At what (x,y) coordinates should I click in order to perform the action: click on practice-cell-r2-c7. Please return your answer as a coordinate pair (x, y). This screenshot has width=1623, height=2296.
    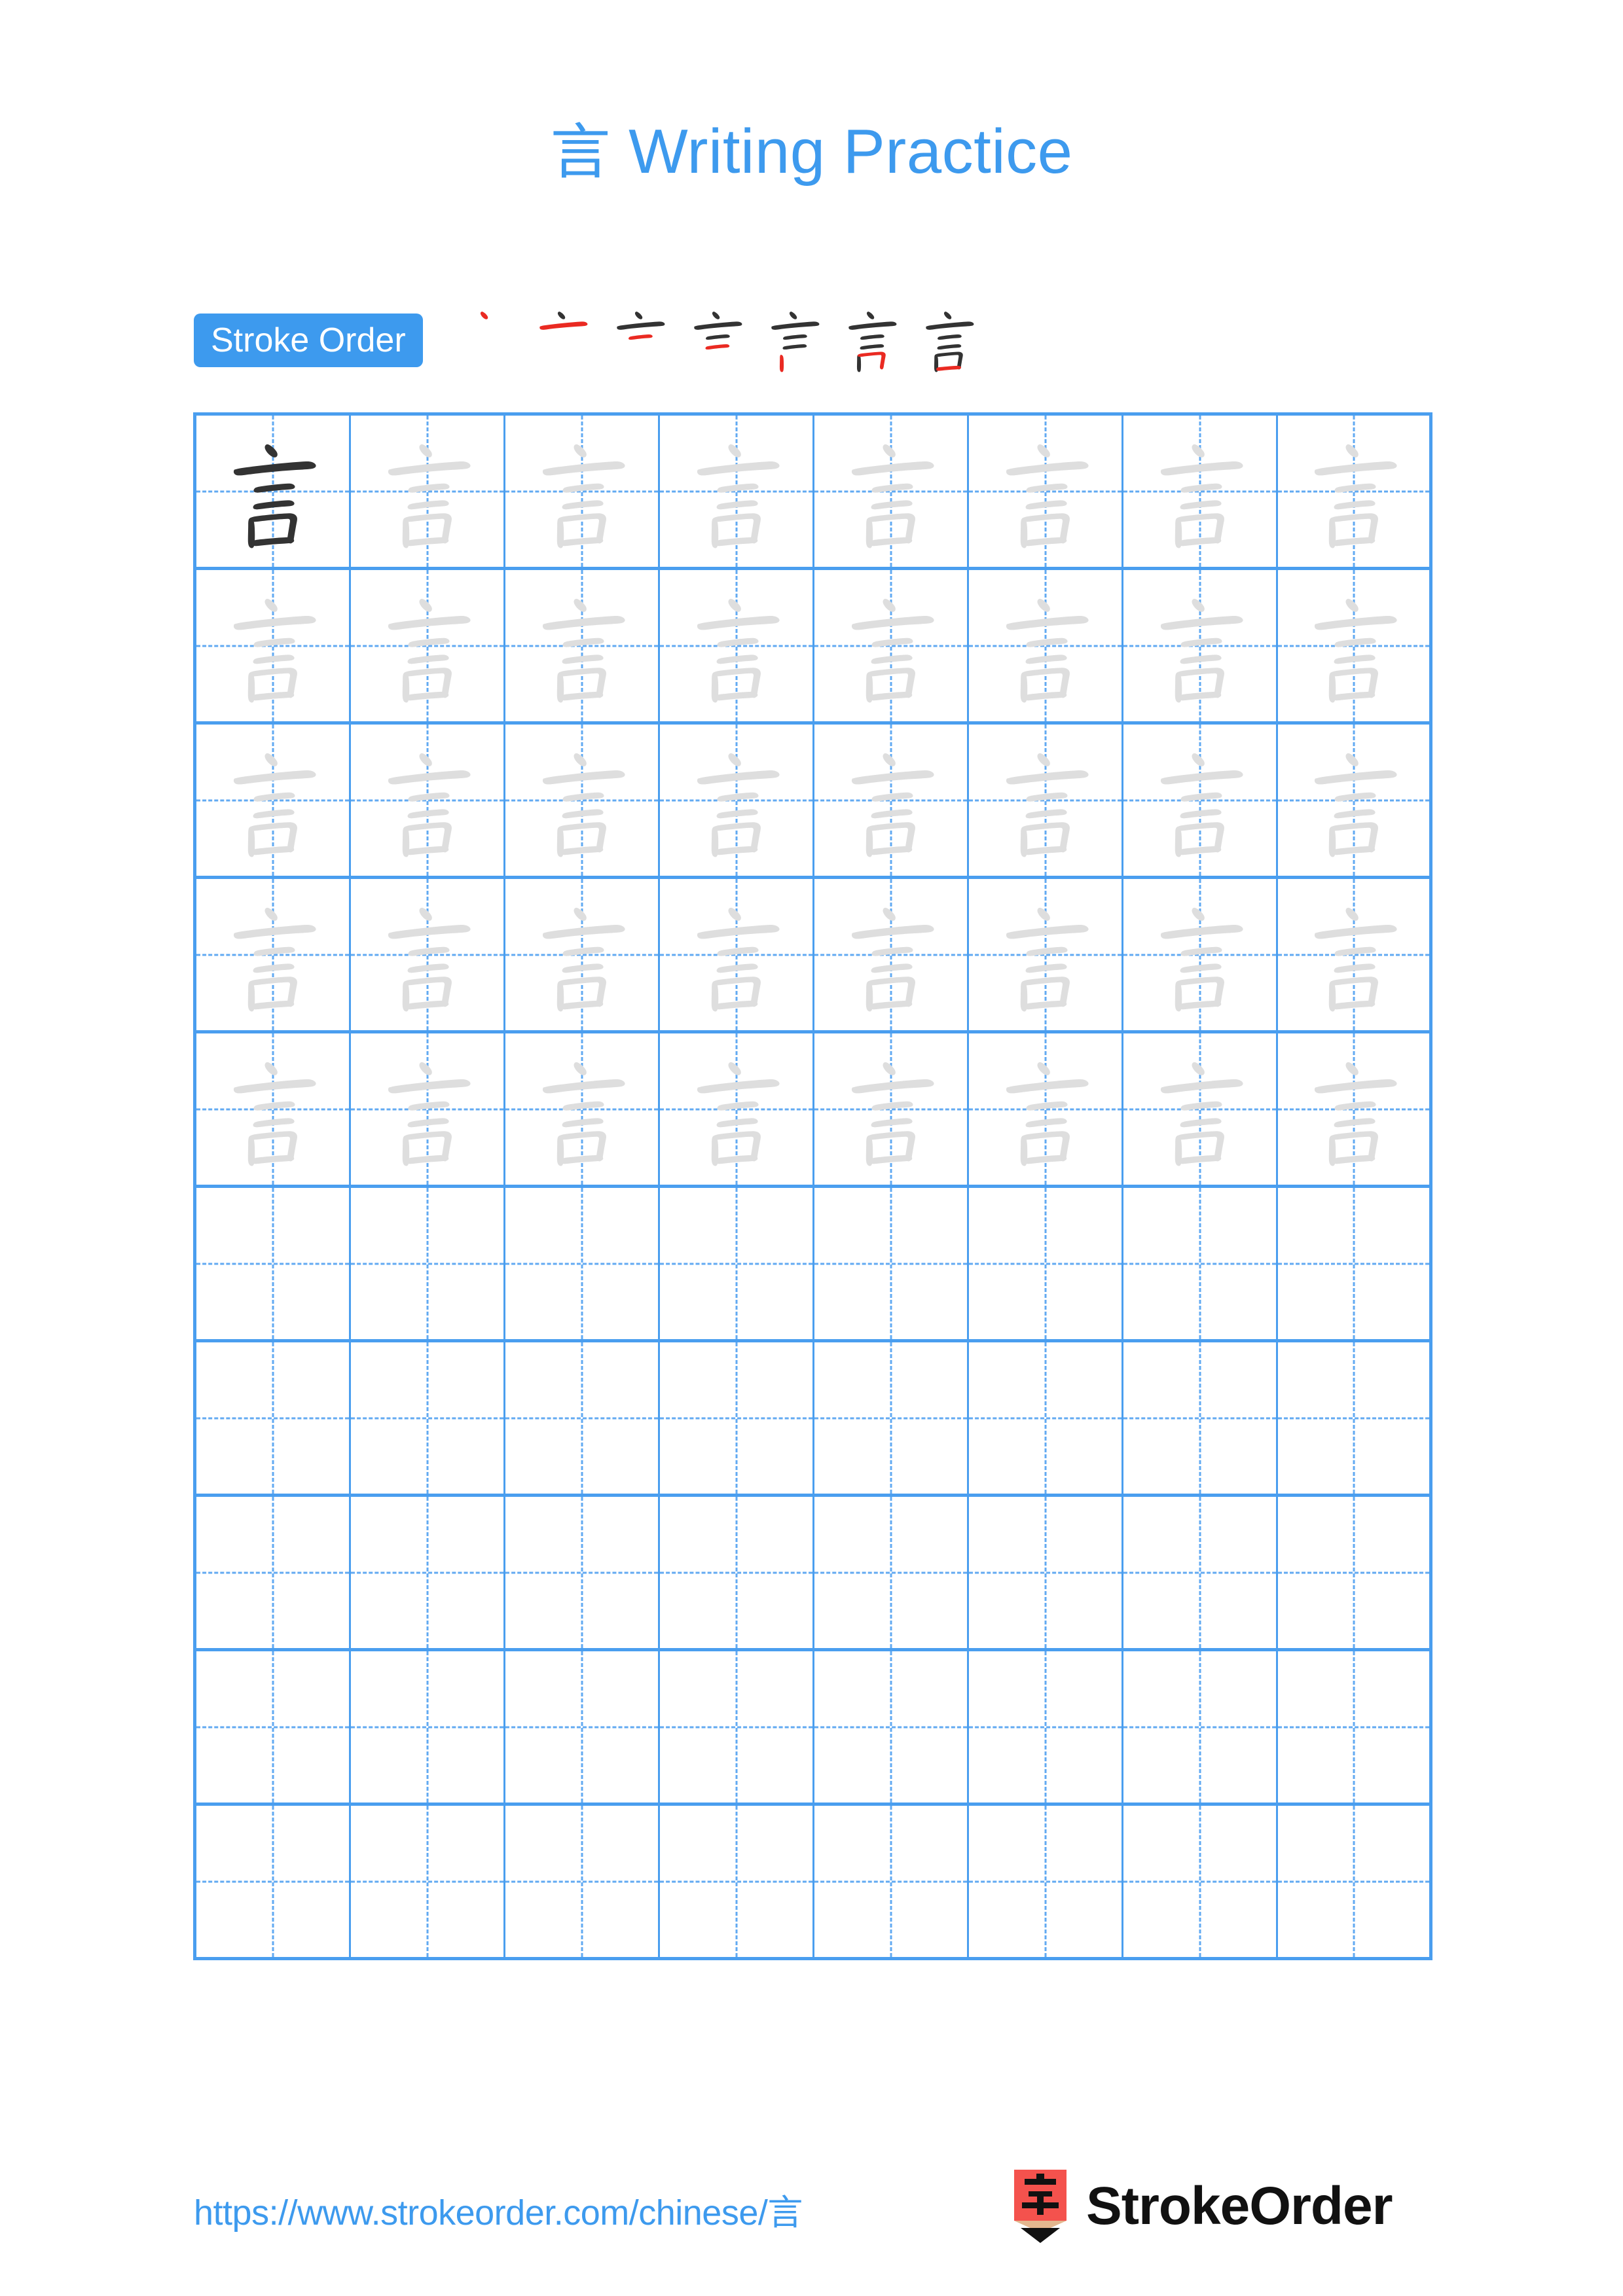
    Looking at the image, I should click on (1200, 647).